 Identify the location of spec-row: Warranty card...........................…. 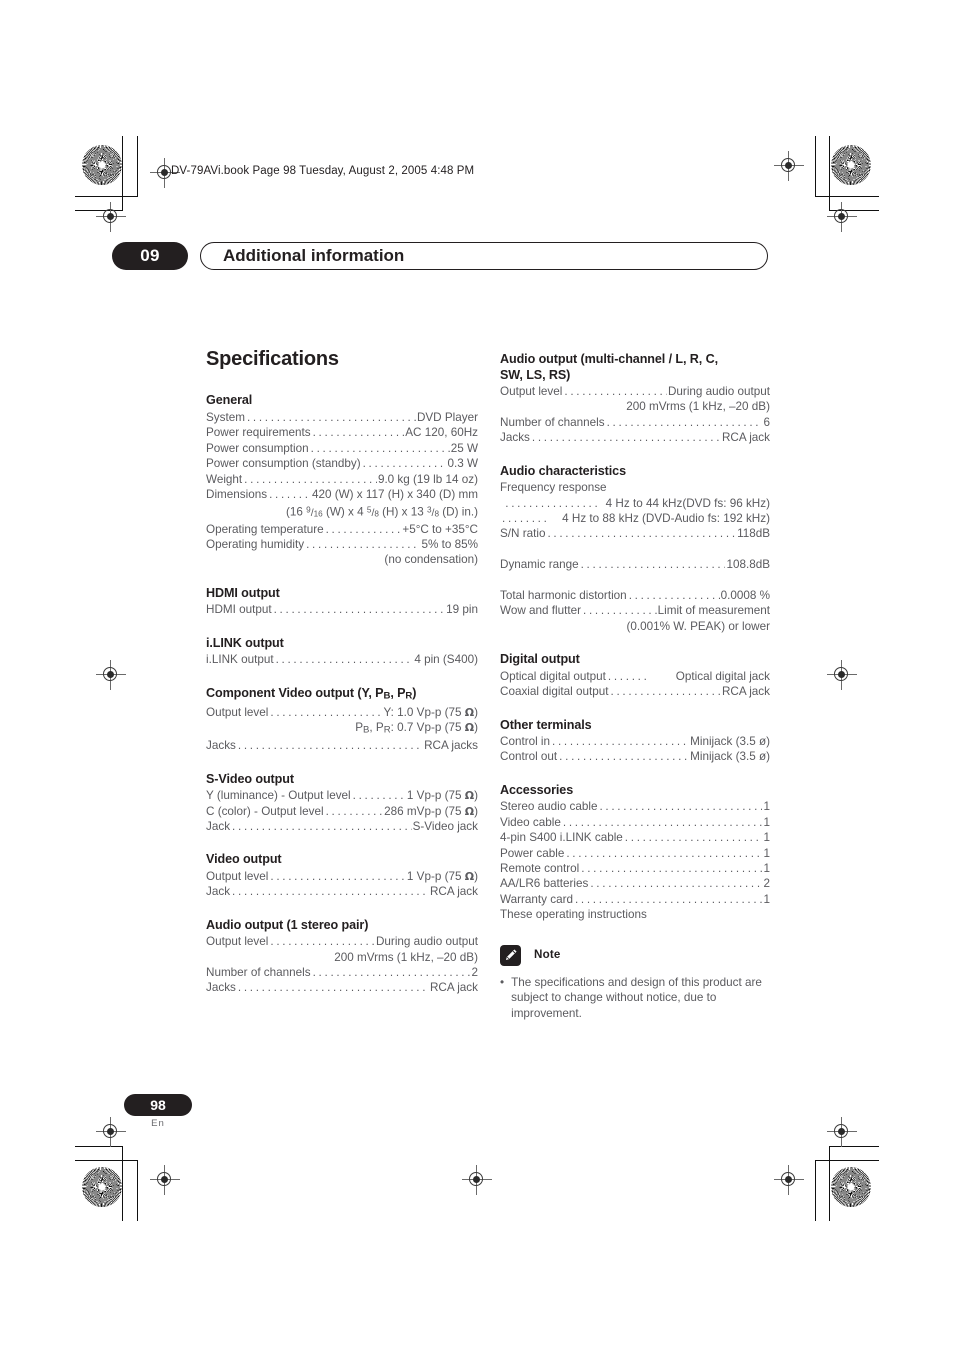
(635, 899).